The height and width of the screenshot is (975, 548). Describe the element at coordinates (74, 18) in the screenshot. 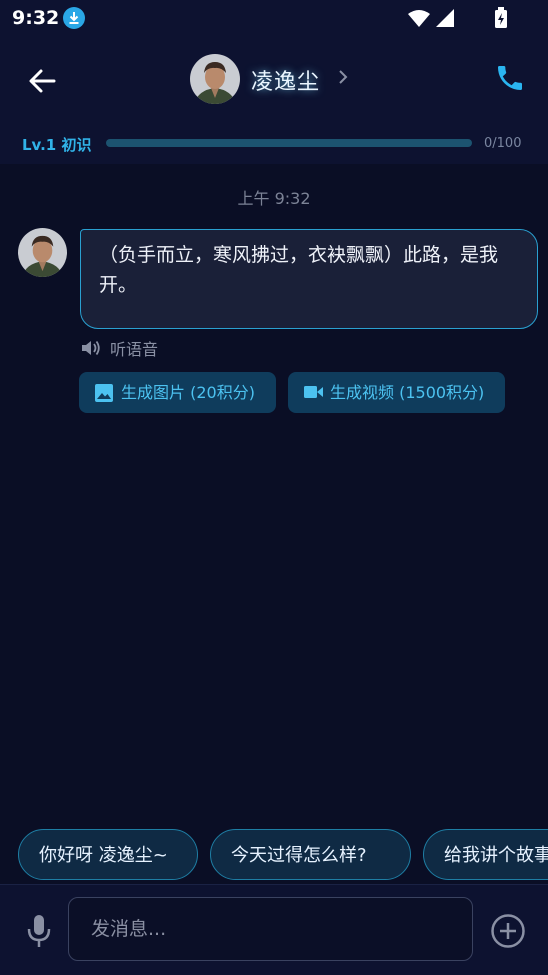

I see `download-icon` at that location.